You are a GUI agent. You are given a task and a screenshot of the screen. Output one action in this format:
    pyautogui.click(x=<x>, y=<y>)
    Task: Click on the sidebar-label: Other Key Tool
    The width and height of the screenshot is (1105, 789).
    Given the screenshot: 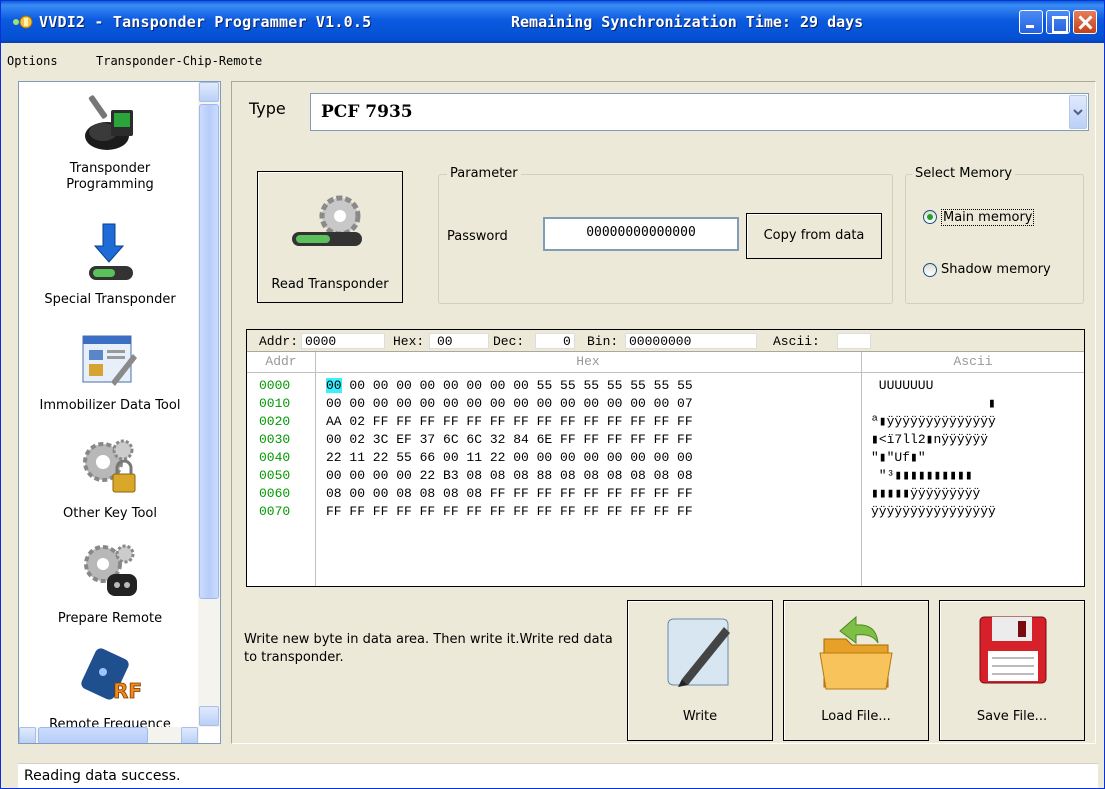 What is the action you would take?
    pyautogui.click(x=110, y=513)
    